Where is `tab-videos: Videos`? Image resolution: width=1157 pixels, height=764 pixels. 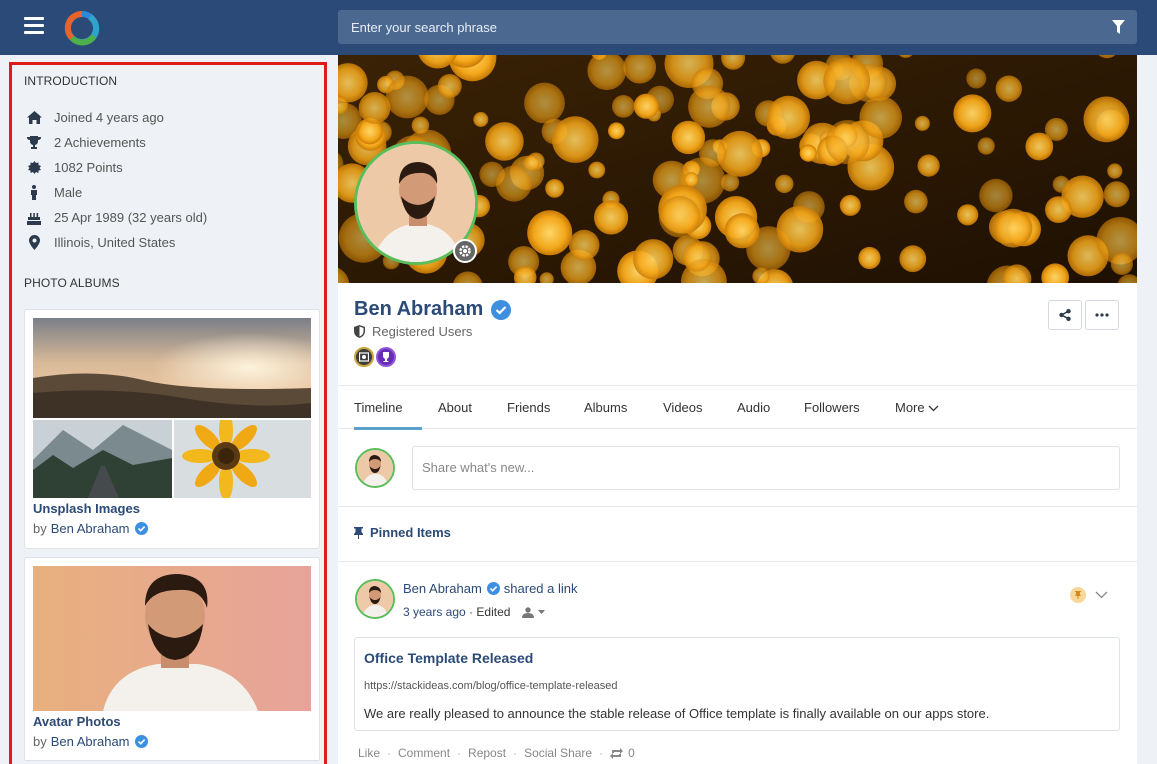 tab-videos: Videos is located at coordinates (683, 408).